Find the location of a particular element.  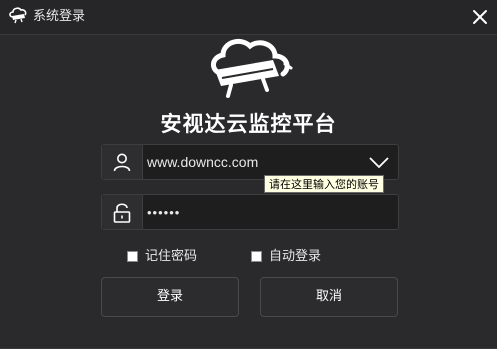

username-input is located at coordinates (252, 162).